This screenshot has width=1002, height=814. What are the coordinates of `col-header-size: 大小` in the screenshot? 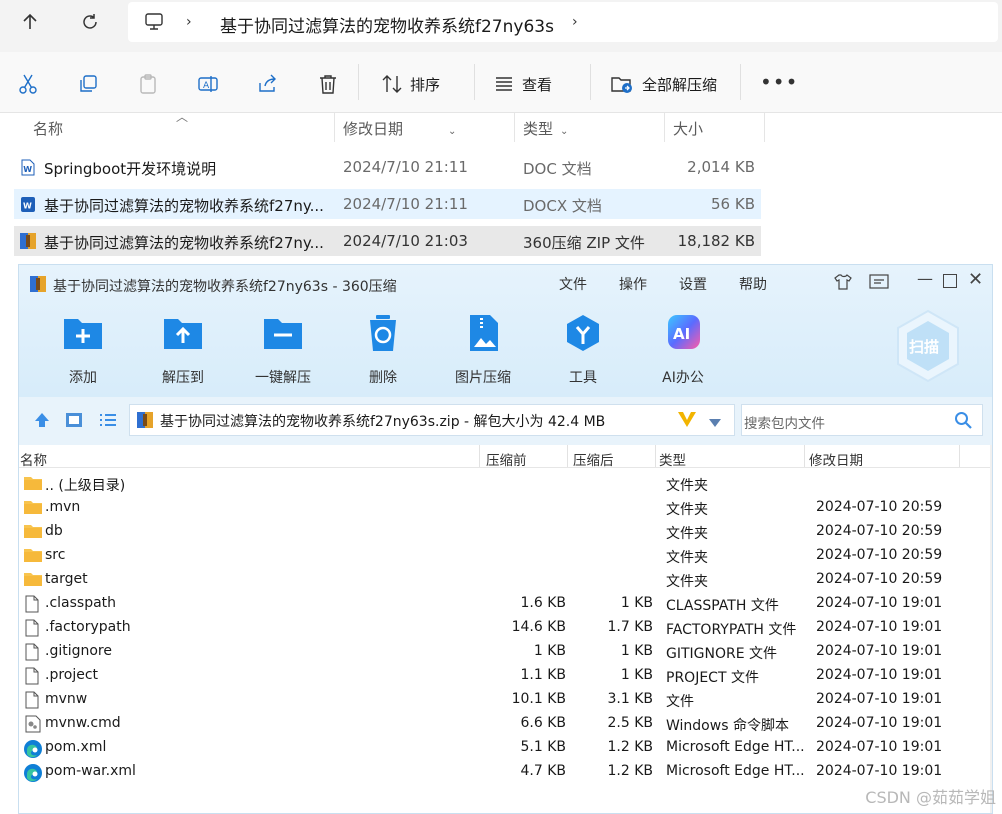 It's located at (688, 128).